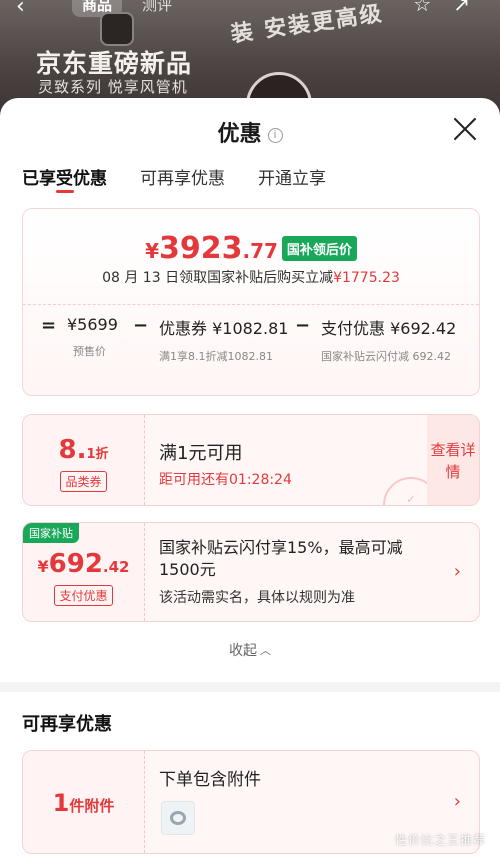 Image resolution: width=500 pixels, height=860 pixels. What do you see at coordinates (396, 340) in the screenshot?
I see `payment-discount: 支付优惠 ¥692.42 国家补贴云闪付减 692.42` at bounding box center [396, 340].